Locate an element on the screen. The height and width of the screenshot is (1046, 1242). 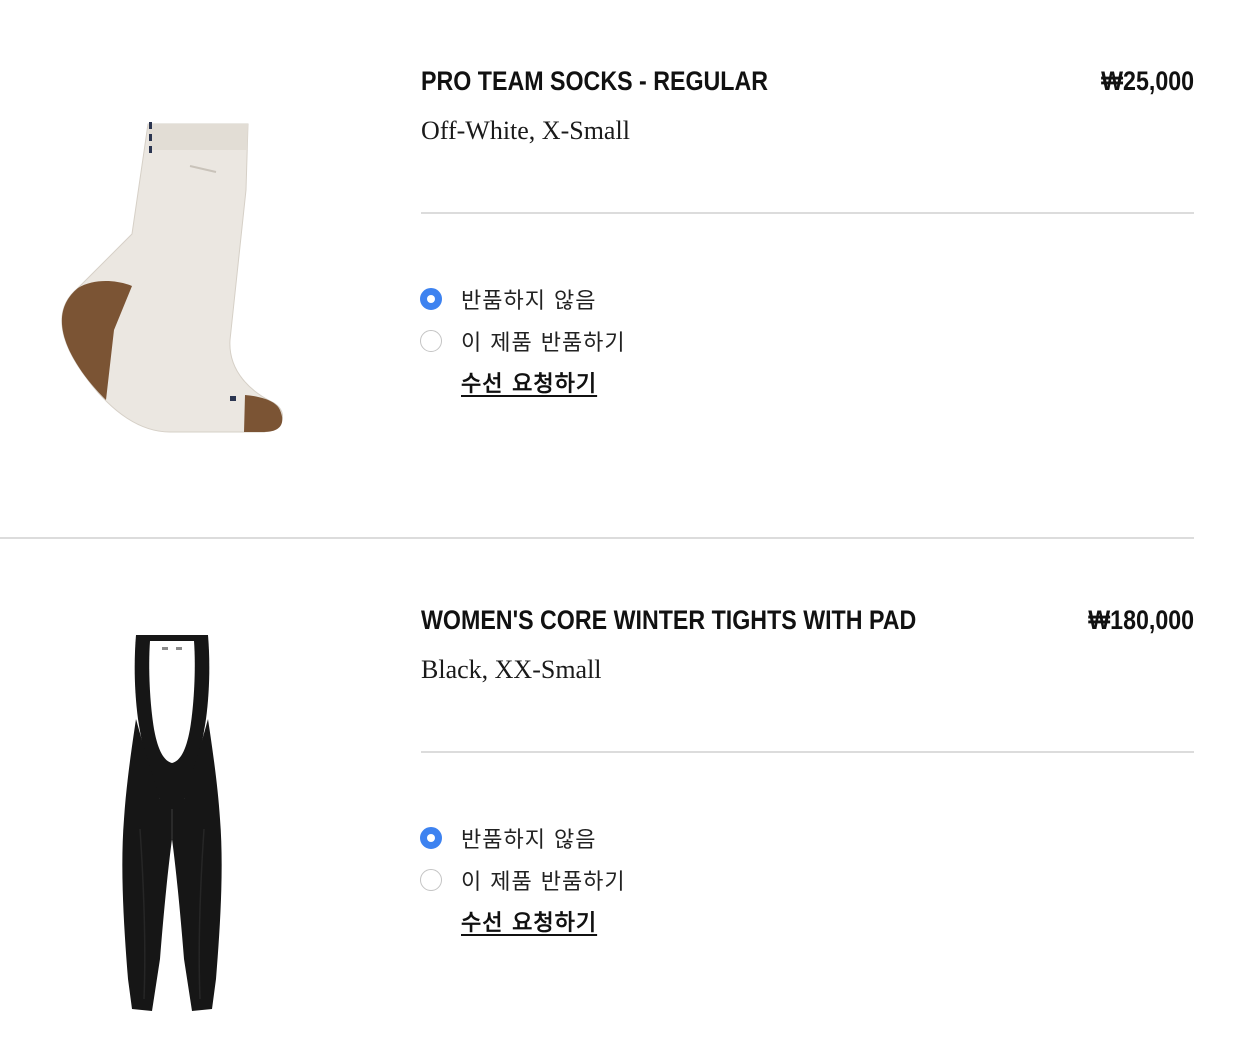
socks-icon is located at coordinates (172, 277).